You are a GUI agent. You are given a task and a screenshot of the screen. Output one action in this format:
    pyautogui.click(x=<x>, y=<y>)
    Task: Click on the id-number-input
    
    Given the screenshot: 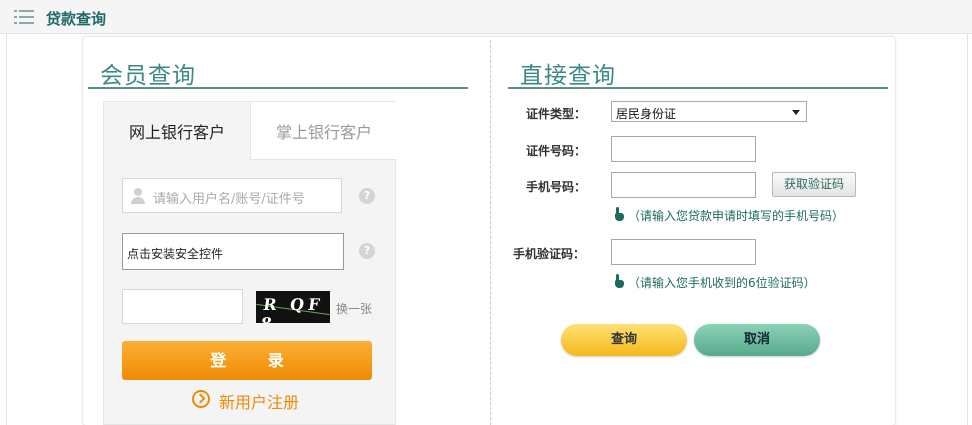 What is the action you would take?
    pyautogui.click(x=683, y=149)
    